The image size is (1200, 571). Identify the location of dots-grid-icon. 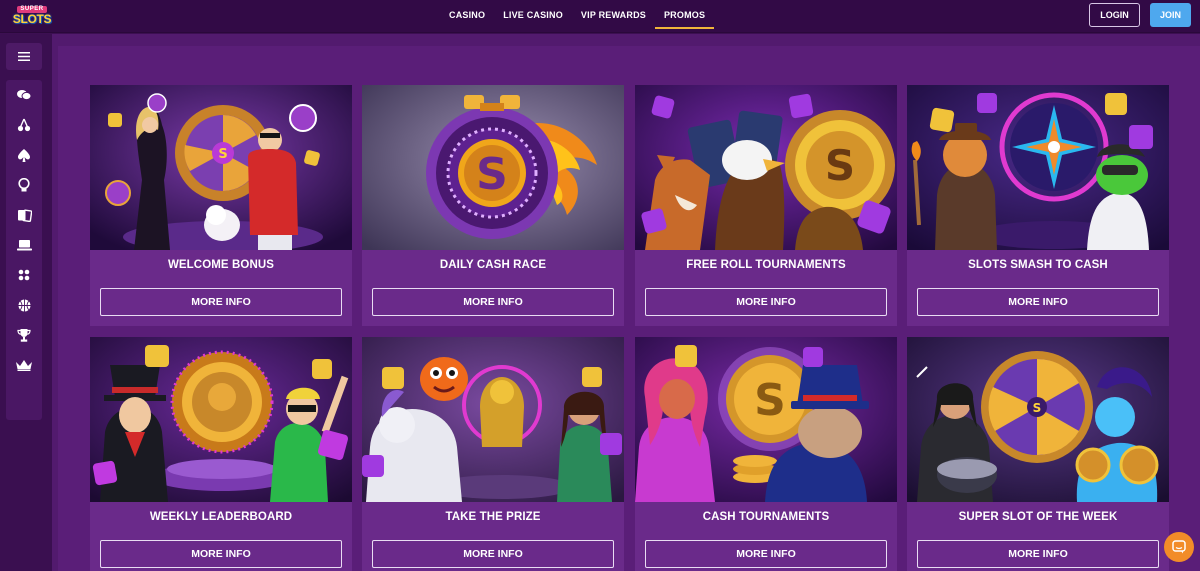
(24, 275).